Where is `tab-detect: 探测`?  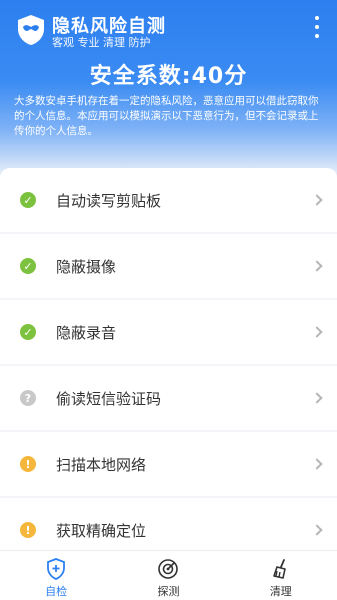 tab-detect: 探测 is located at coordinates (168, 575).